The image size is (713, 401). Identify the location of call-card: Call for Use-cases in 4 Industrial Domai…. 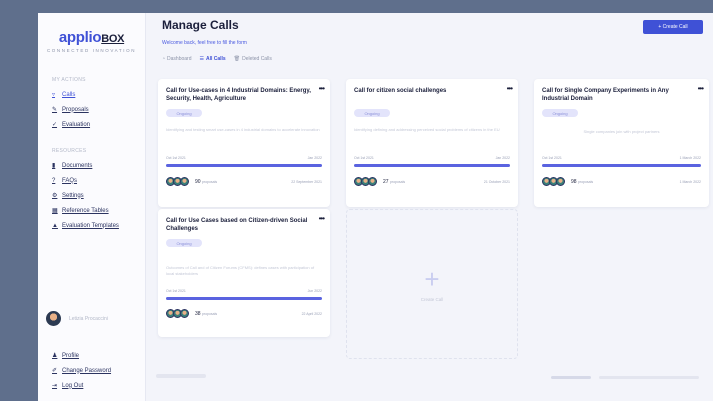
(244, 143).